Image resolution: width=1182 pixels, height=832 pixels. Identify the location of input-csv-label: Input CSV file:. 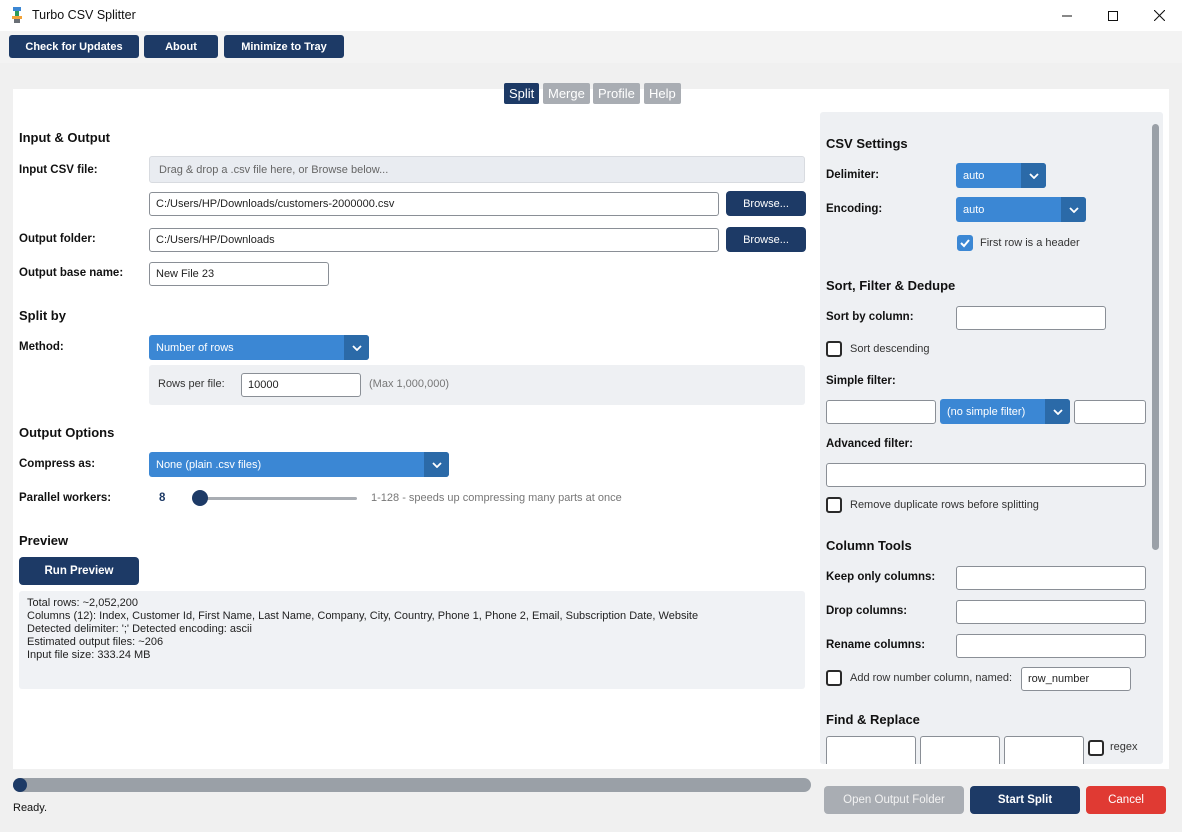
(58, 170).